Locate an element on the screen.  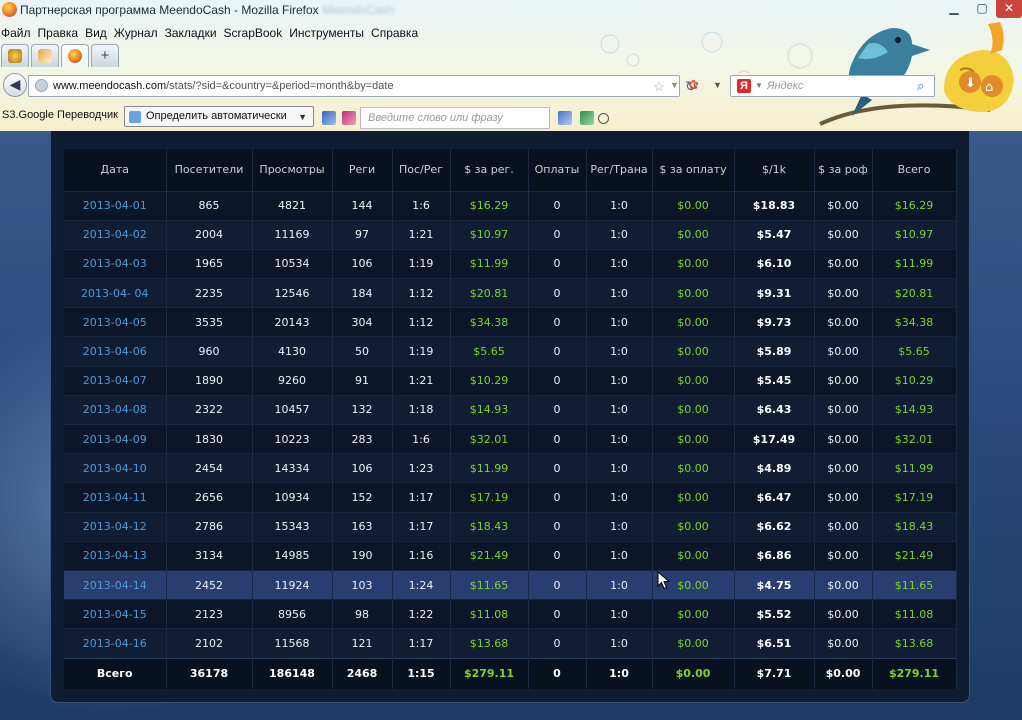
cell-views: 10223 is located at coordinates (292, 438).